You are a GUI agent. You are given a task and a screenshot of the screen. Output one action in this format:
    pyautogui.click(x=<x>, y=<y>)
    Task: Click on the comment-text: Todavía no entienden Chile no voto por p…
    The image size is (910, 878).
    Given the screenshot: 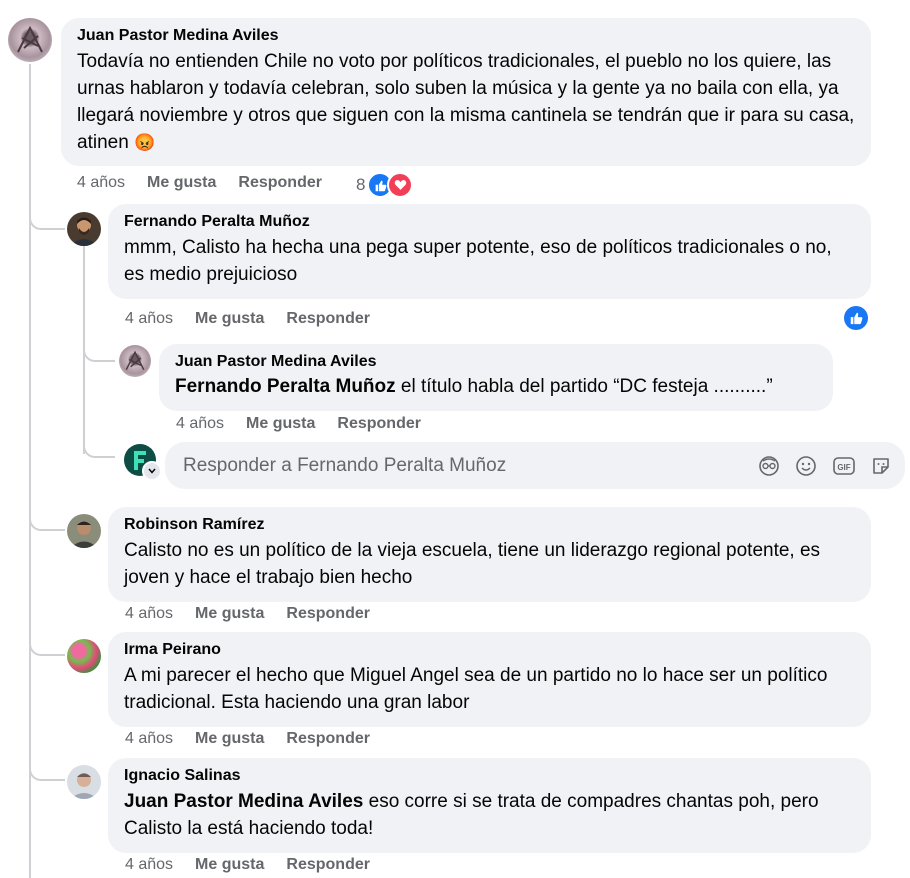 What is the action you would take?
    pyautogui.click(x=466, y=102)
    